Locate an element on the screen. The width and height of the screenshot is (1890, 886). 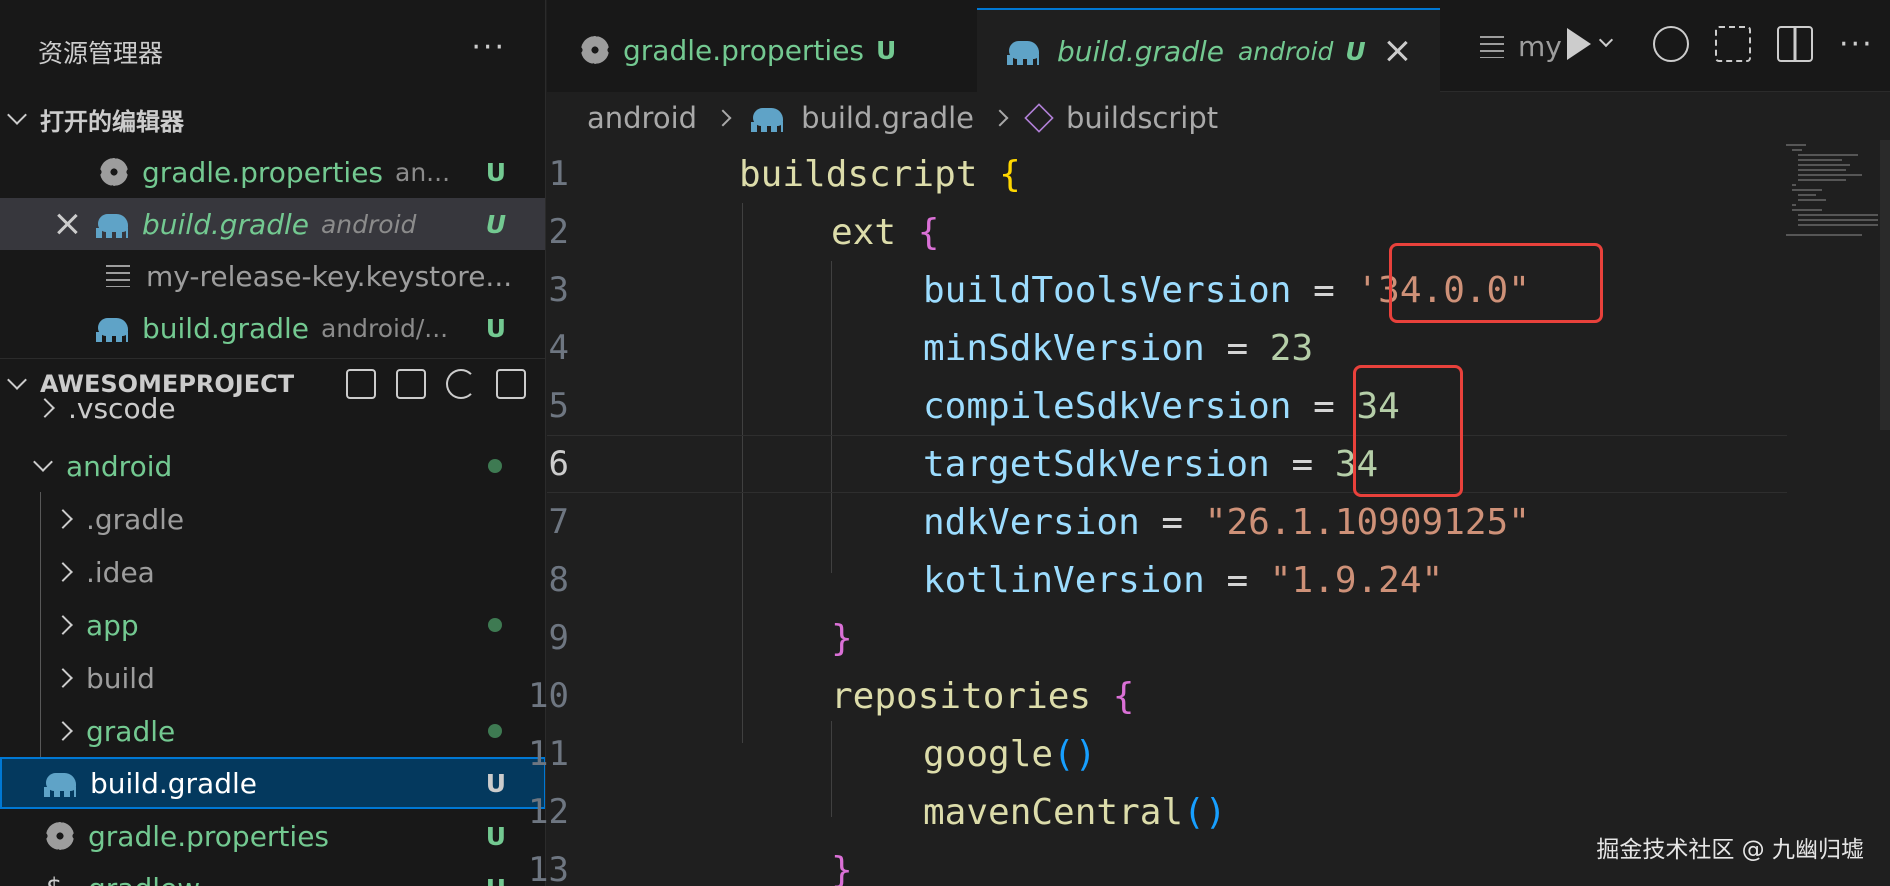
tree-item-folder: build is located at coordinates (272, 678).